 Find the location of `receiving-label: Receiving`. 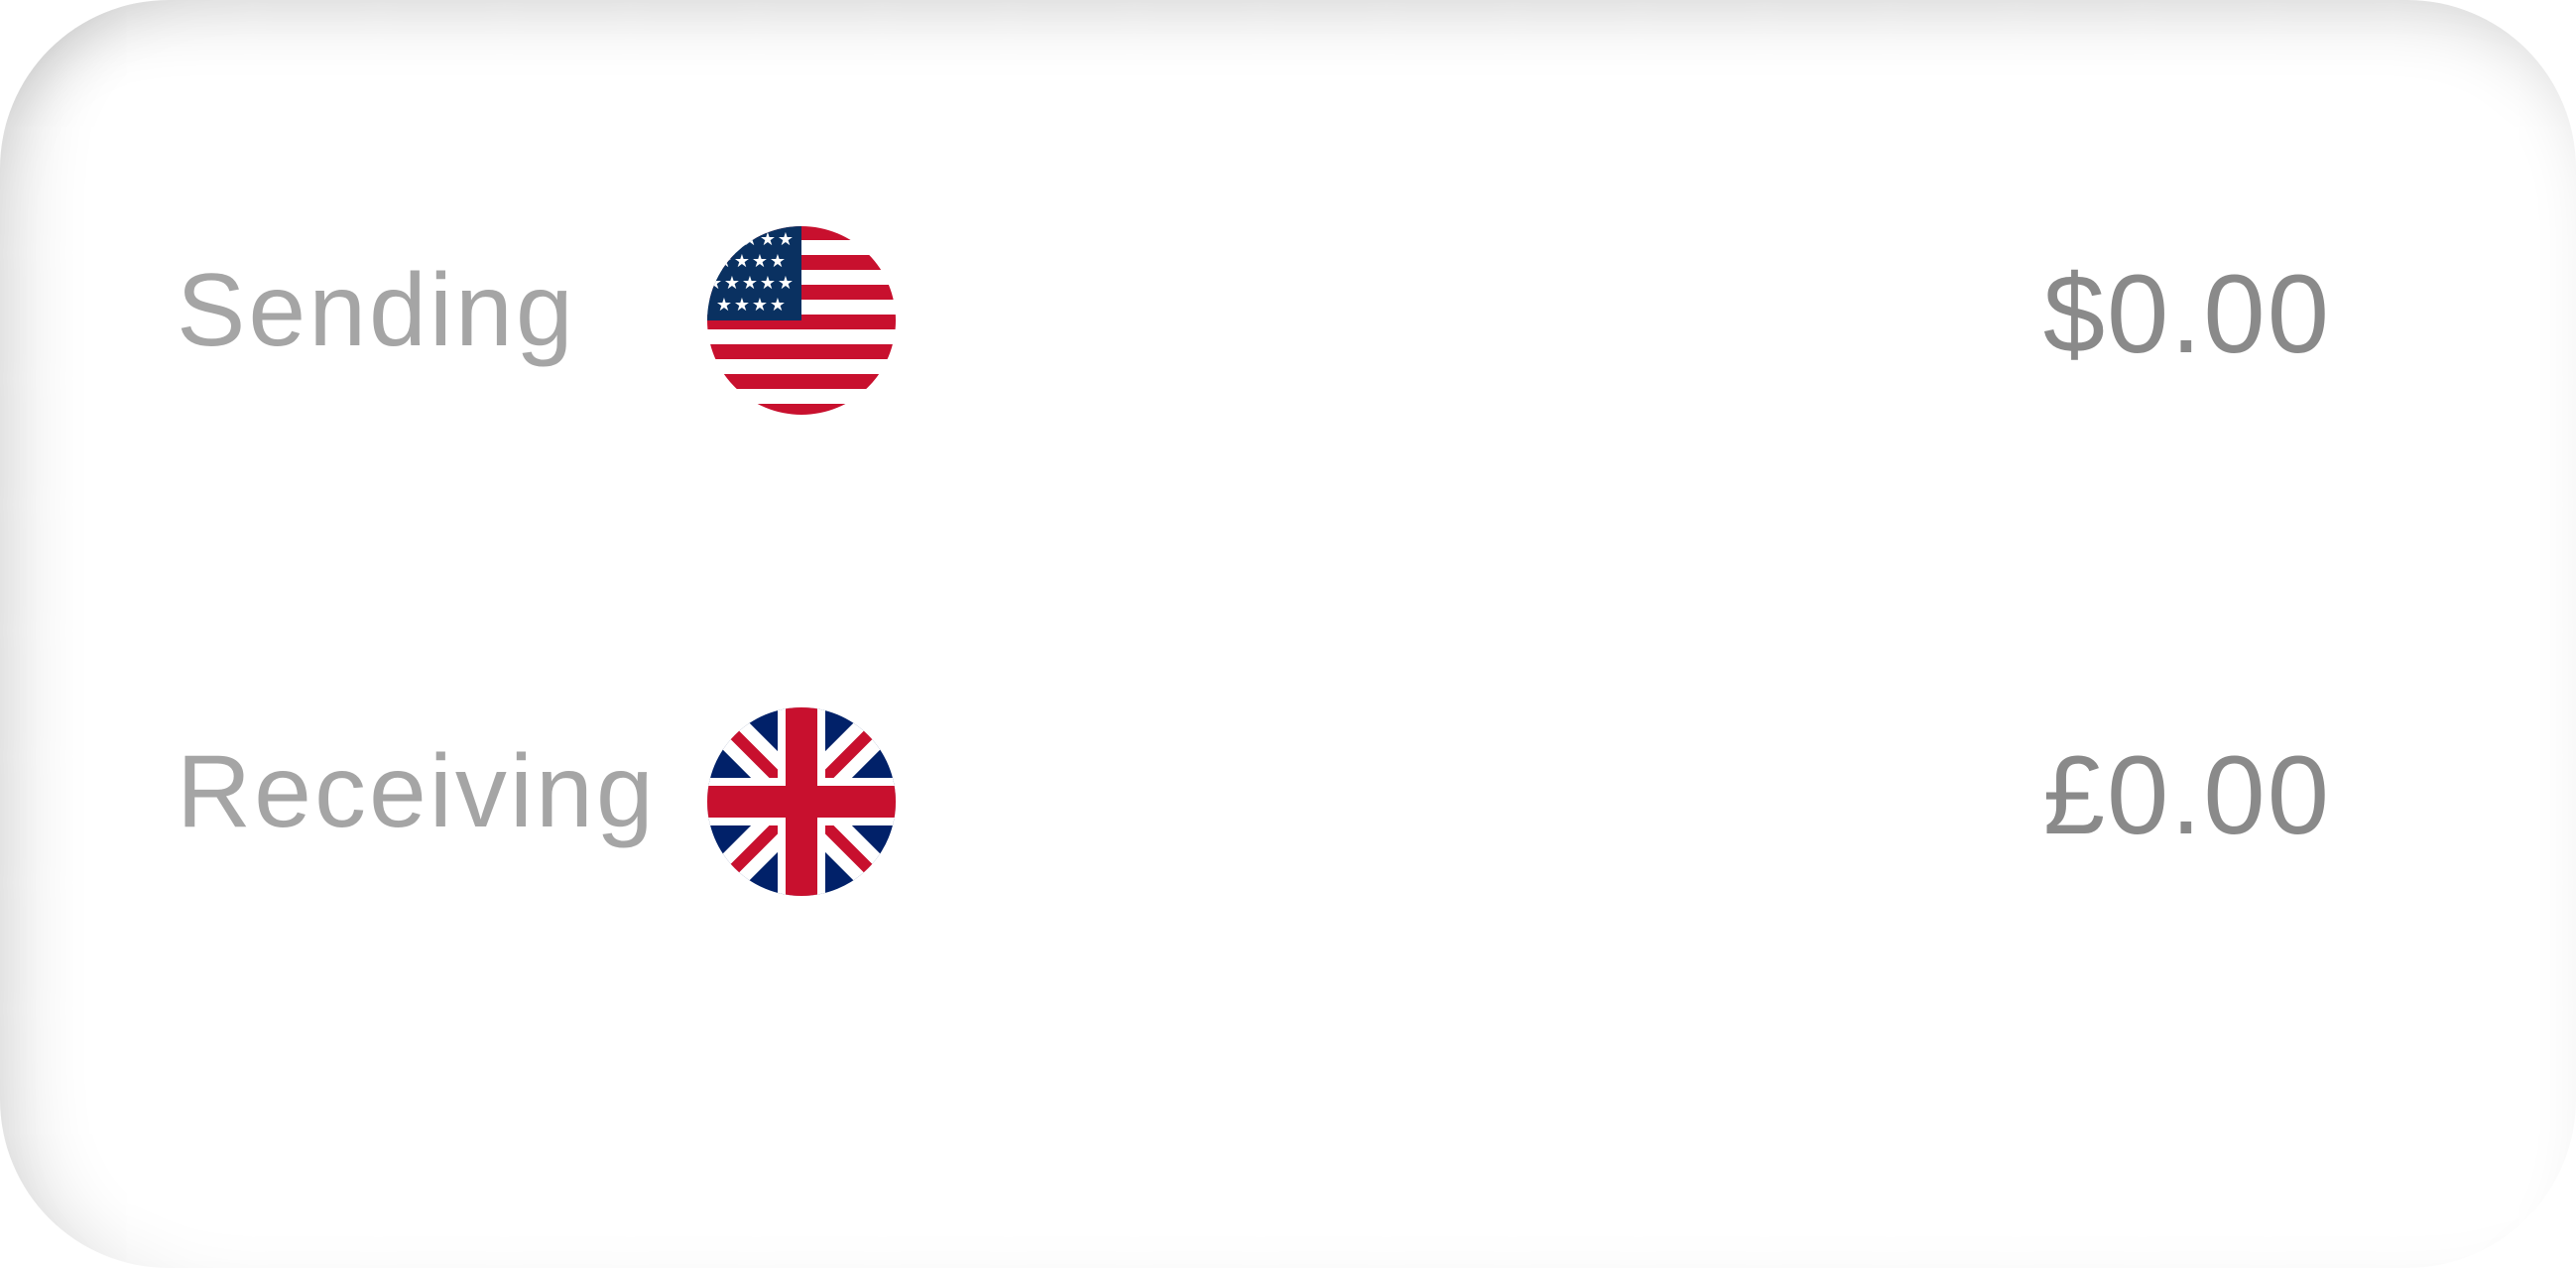

receiving-label: Receiving is located at coordinates (417, 791).